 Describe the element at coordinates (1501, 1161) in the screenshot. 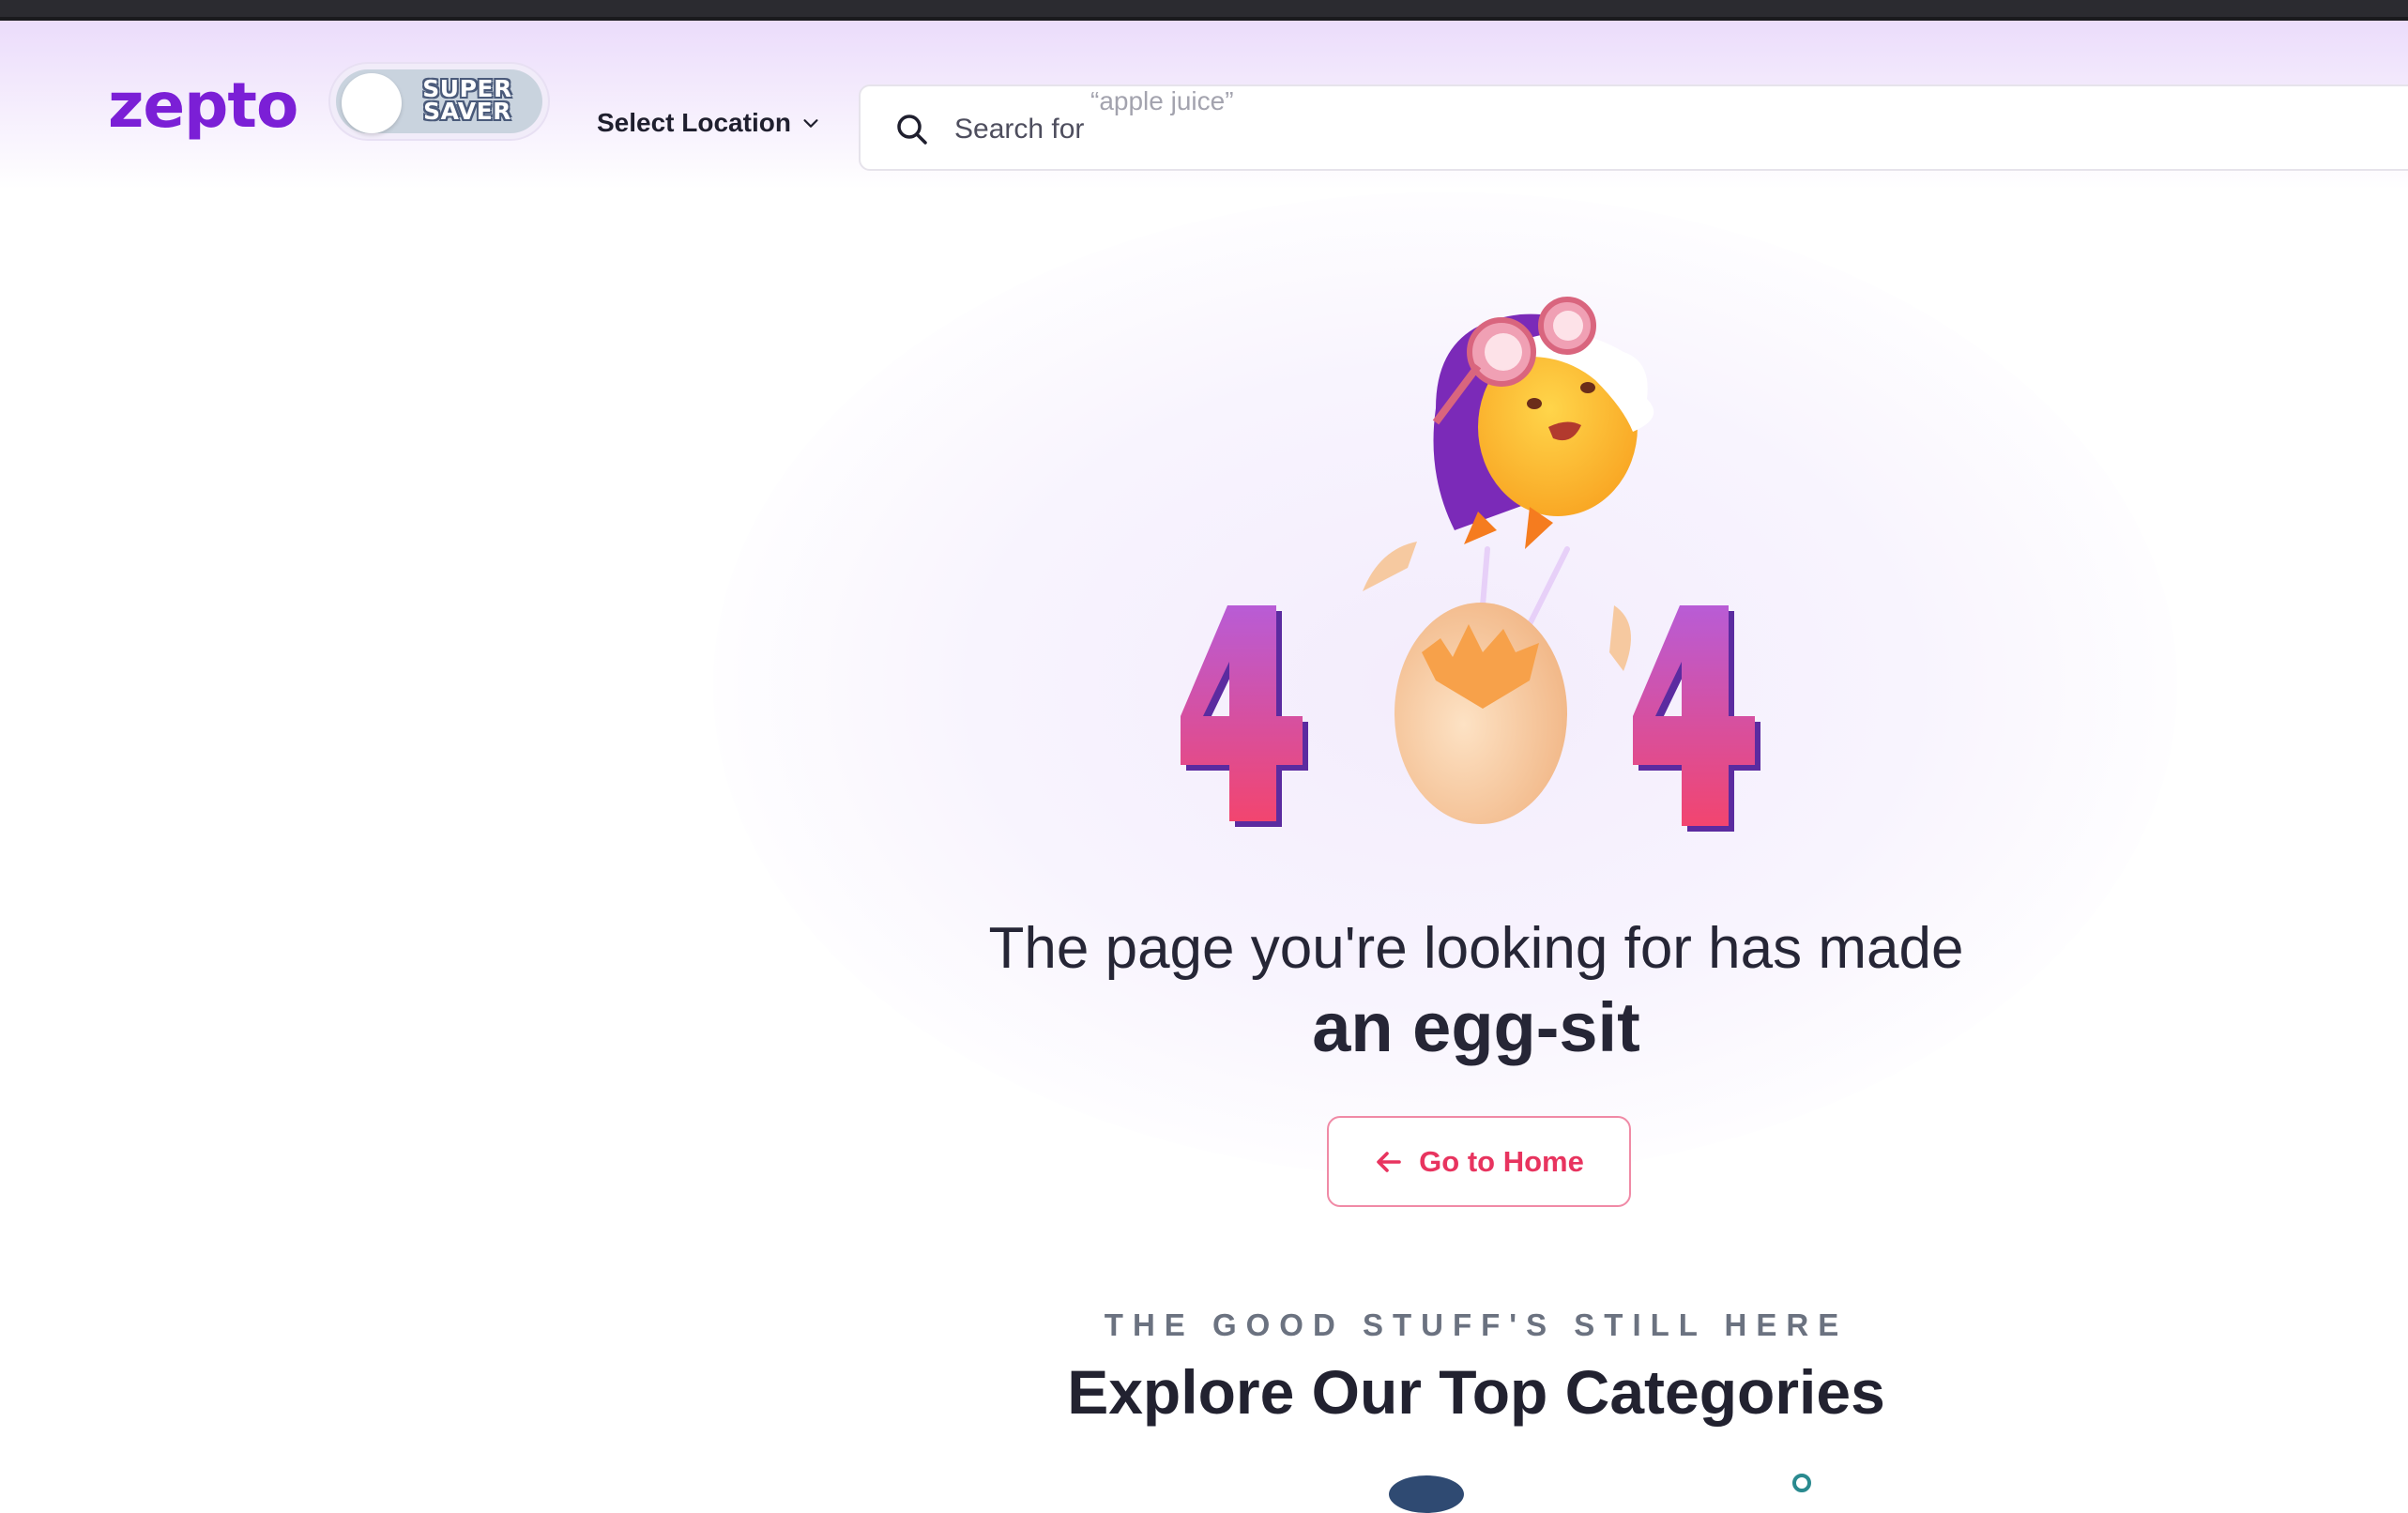

I see `go-to-home-label: Go to Home` at that location.